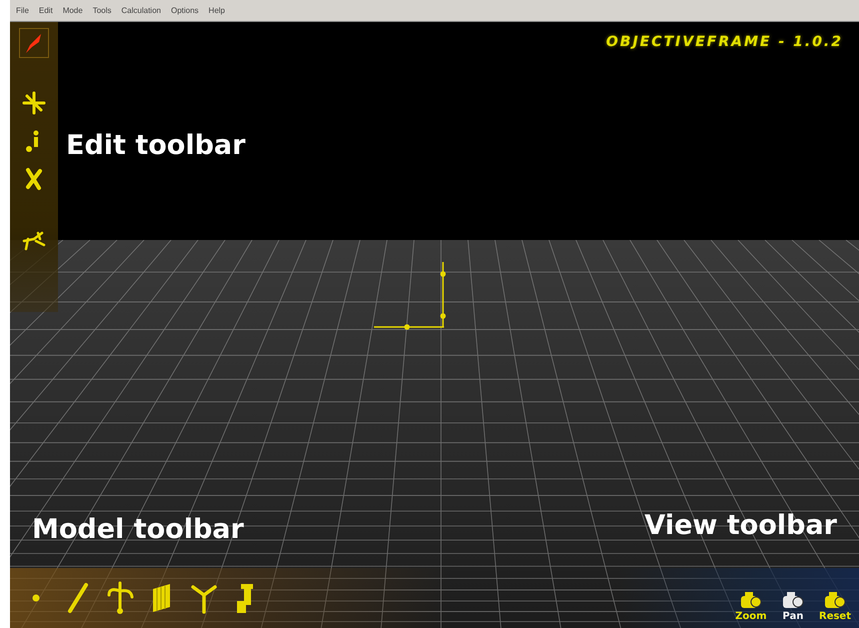  What do you see at coordinates (102, 10) in the screenshot?
I see `menu-item: Tools` at bounding box center [102, 10].